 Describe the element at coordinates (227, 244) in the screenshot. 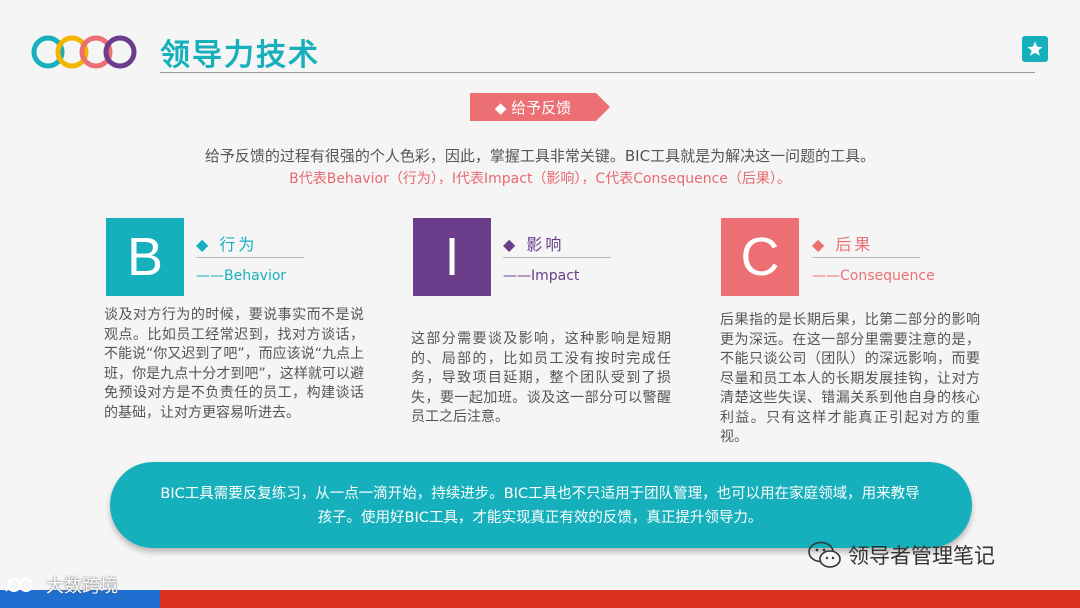

I see `column-title-behavior: ◆ 行为` at that location.